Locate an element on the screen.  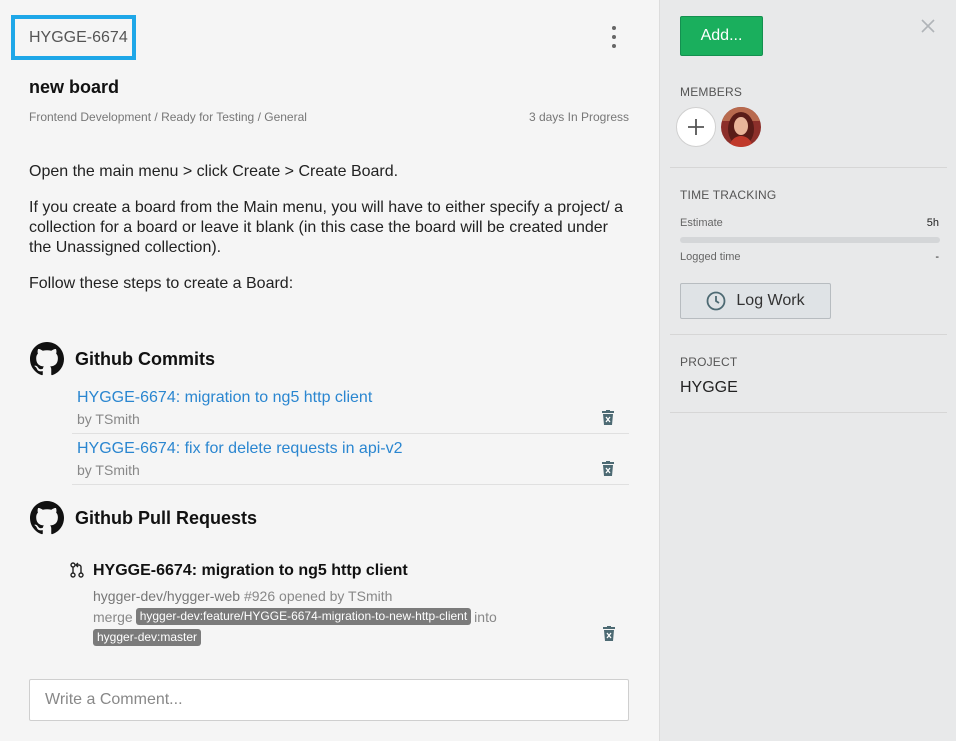
commit-link: HYGGE-6674: migration to ng5 http client is located at coordinates (224, 398).